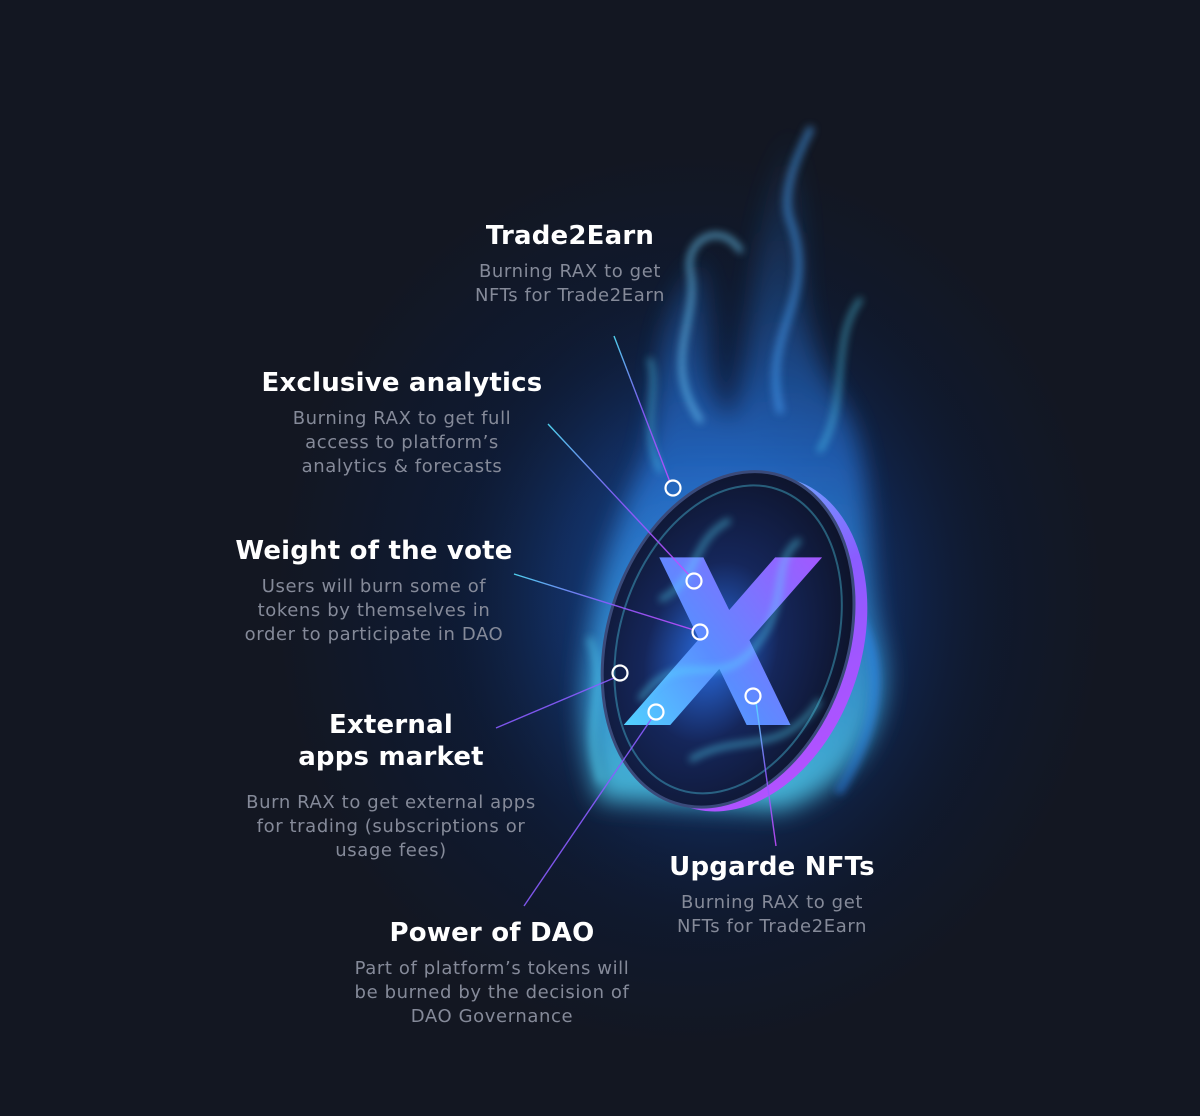 The height and width of the screenshot is (1116, 1200). What do you see at coordinates (402, 418) in the screenshot?
I see `description-line: Burning RAX to get full` at bounding box center [402, 418].